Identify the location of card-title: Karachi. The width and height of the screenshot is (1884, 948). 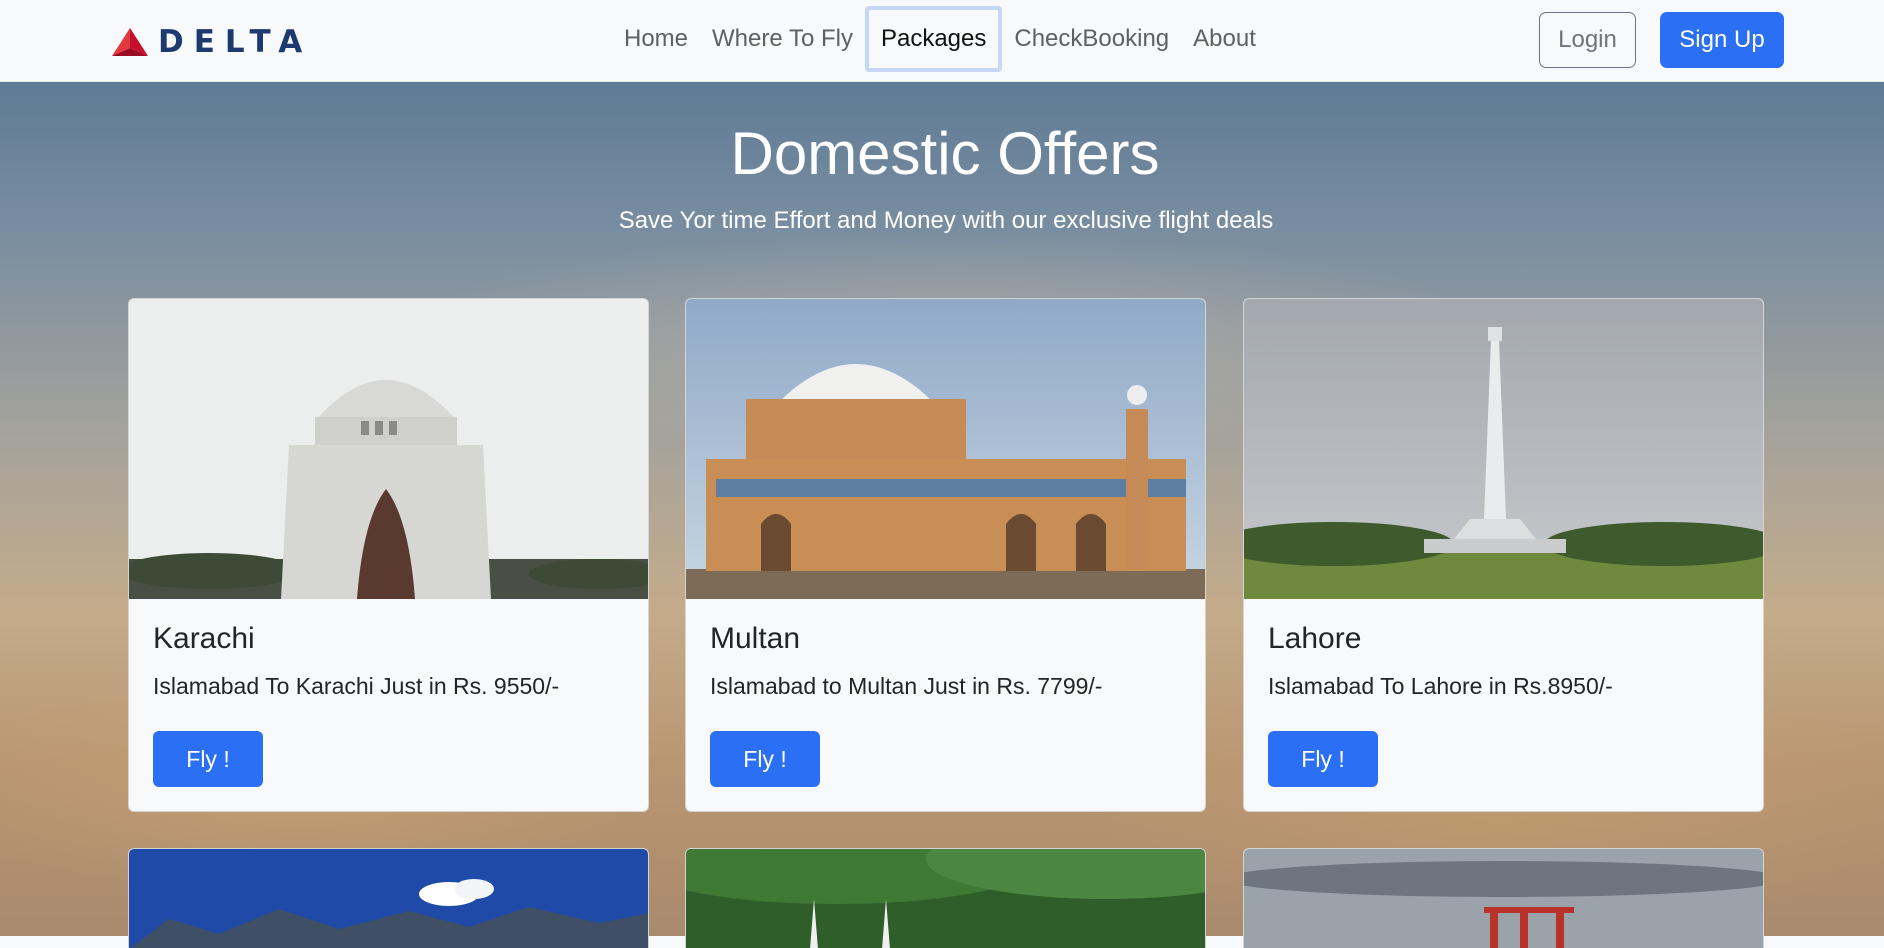
(204, 638).